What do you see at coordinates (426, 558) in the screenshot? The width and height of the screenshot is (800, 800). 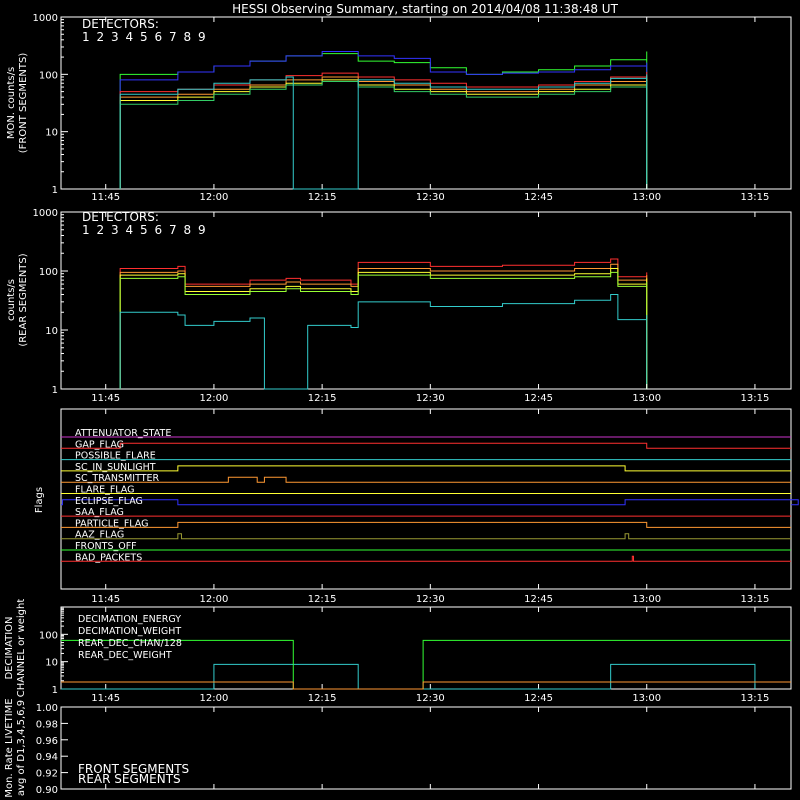 I see `flag-line-bad-packets` at bounding box center [426, 558].